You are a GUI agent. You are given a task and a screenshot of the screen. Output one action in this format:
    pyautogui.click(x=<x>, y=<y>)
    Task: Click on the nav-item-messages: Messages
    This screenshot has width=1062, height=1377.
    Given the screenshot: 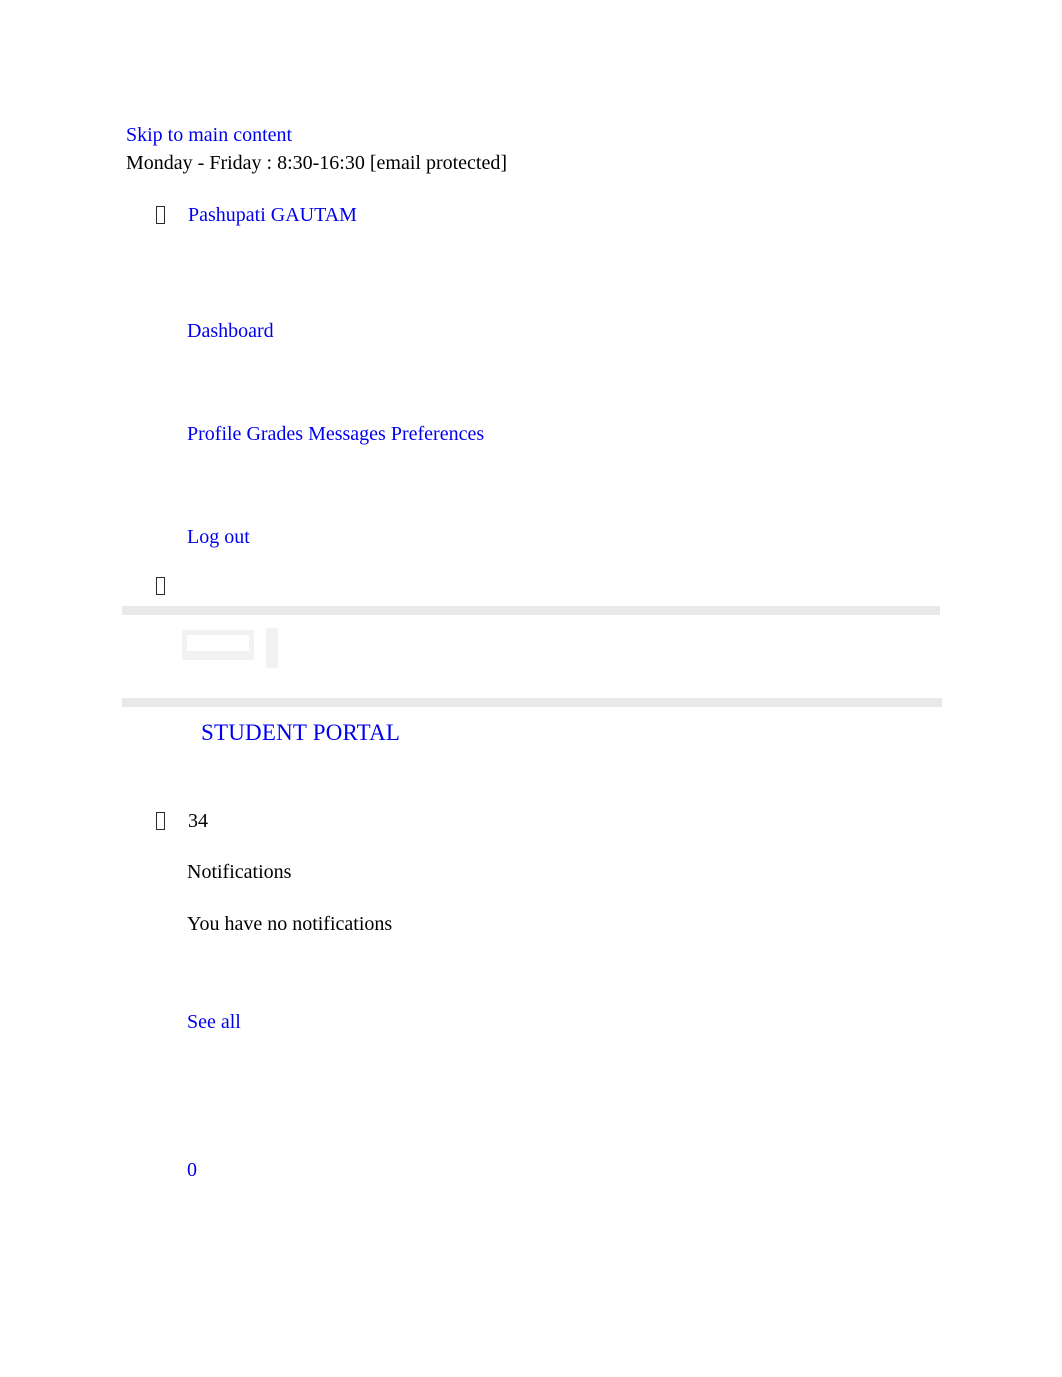 What is the action you would take?
    pyautogui.click(x=347, y=434)
    